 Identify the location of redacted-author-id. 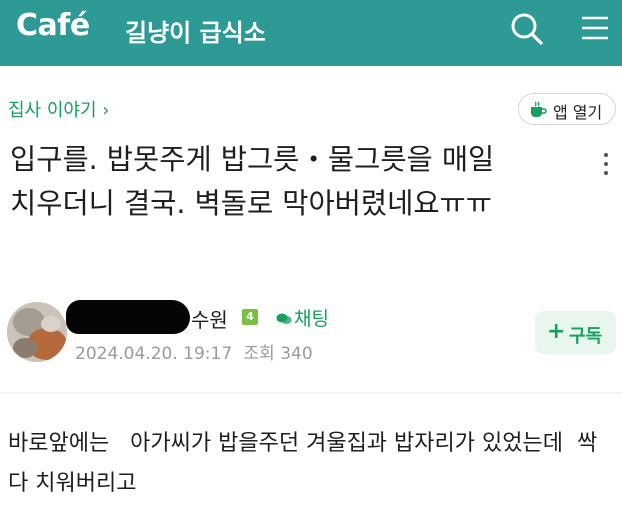
(128, 317).